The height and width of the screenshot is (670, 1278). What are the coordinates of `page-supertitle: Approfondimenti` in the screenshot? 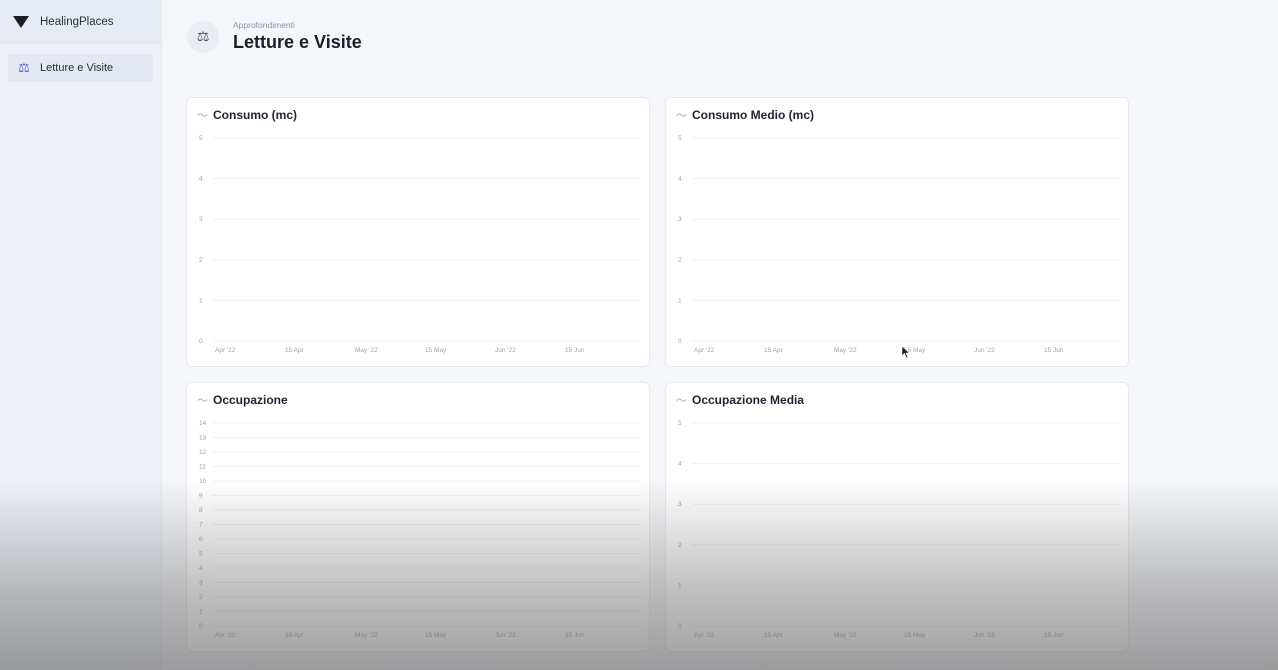 It's located at (264, 25).